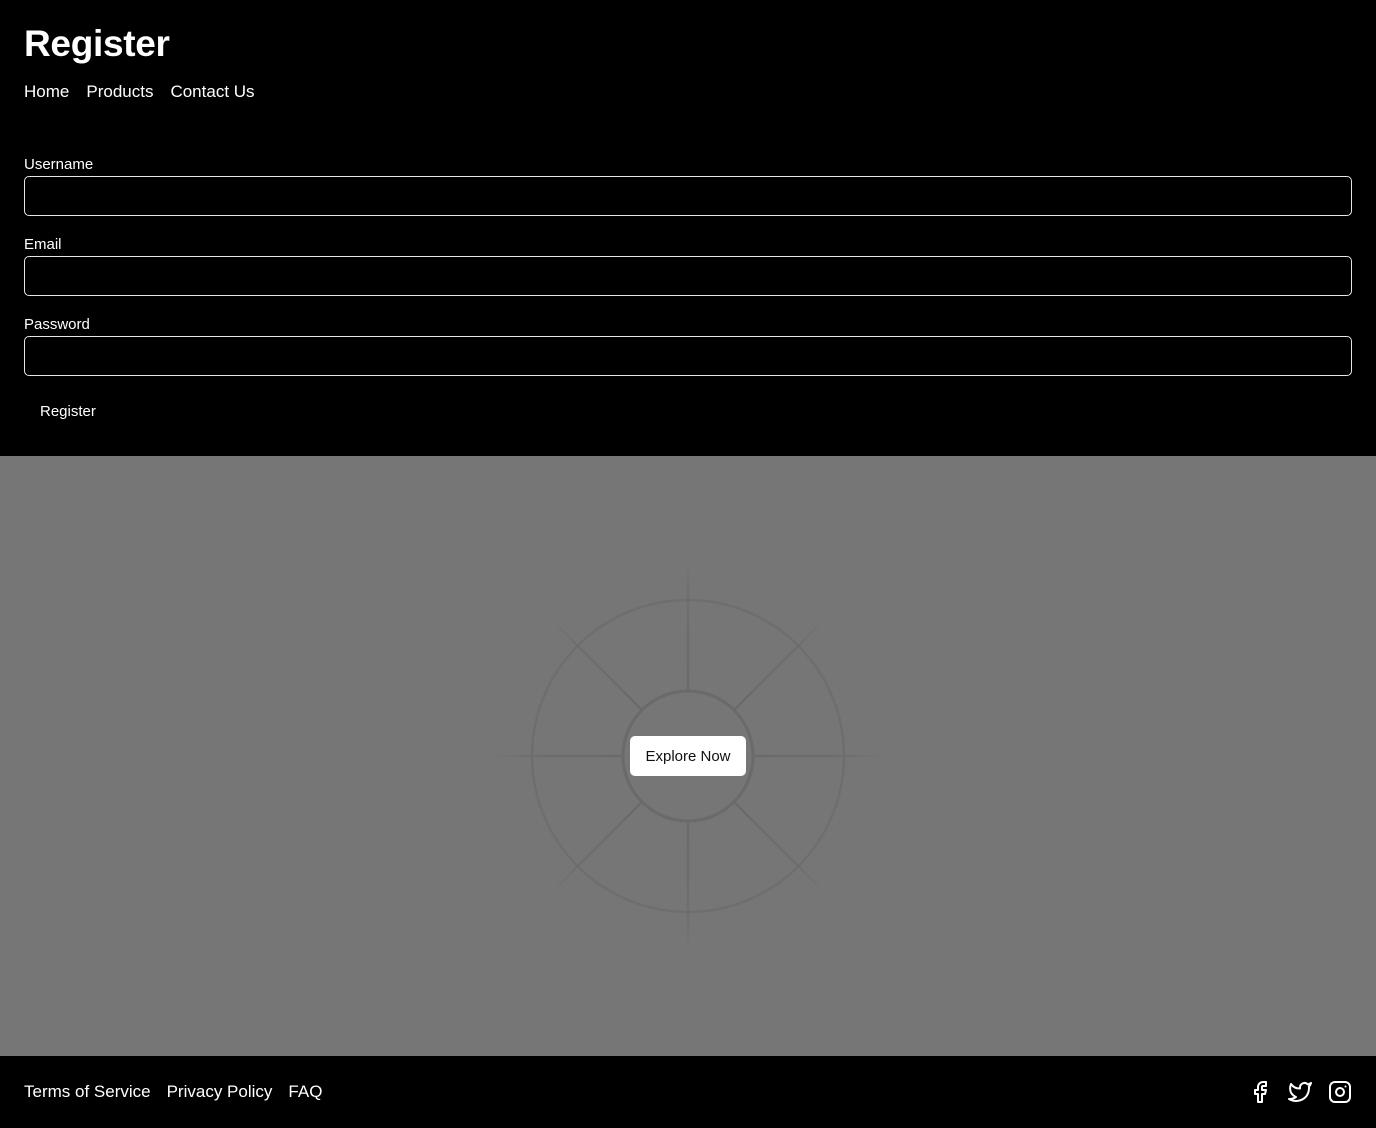  I want to click on footer-link-terms: Terms of Service, so click(87, 1092).